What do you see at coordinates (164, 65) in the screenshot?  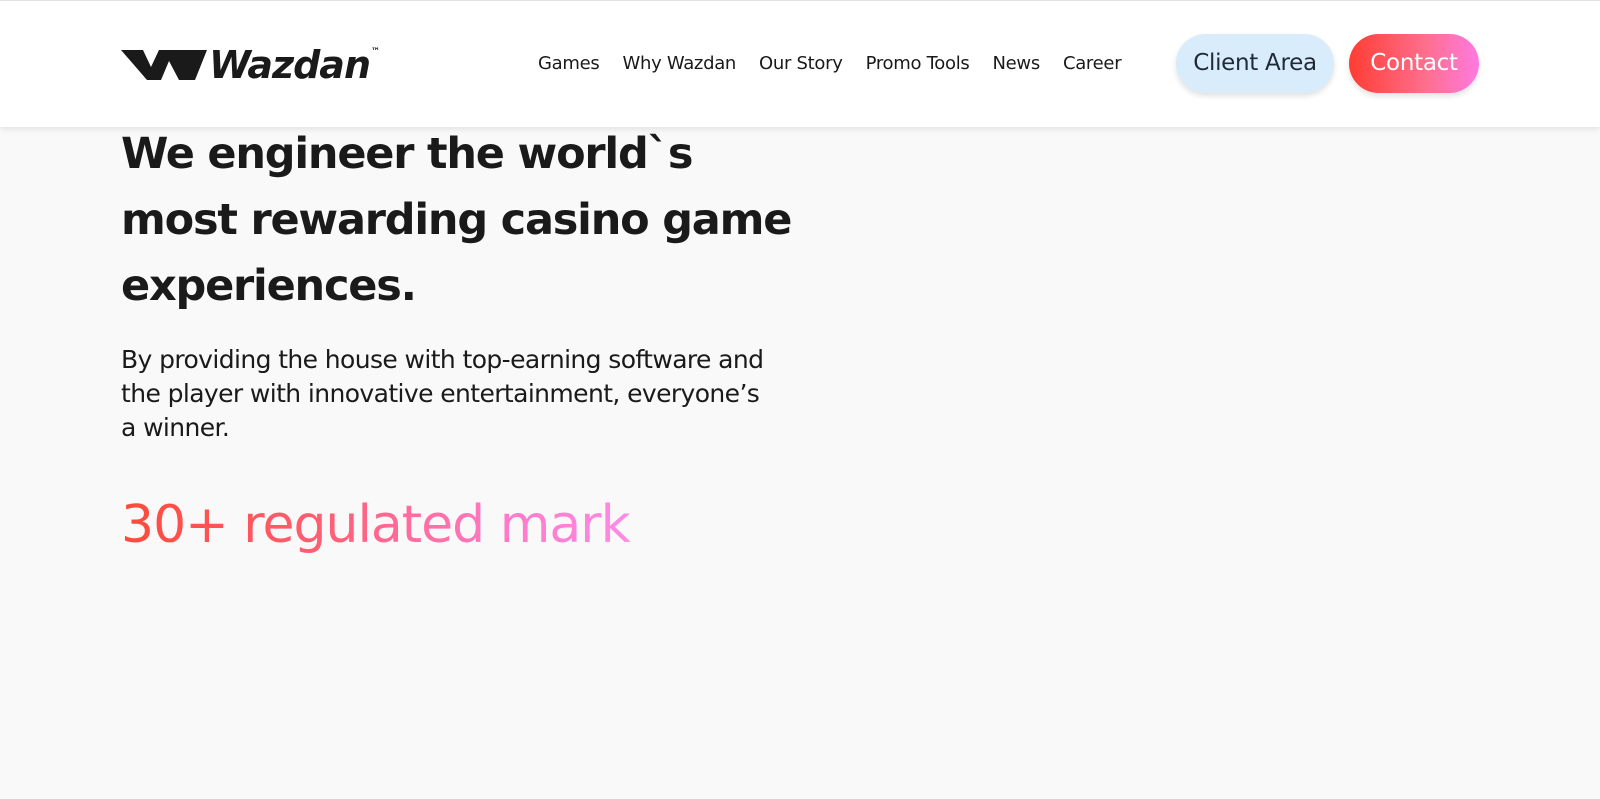 I see `wazdan-logo-icon` at bounding box center [164, 65].